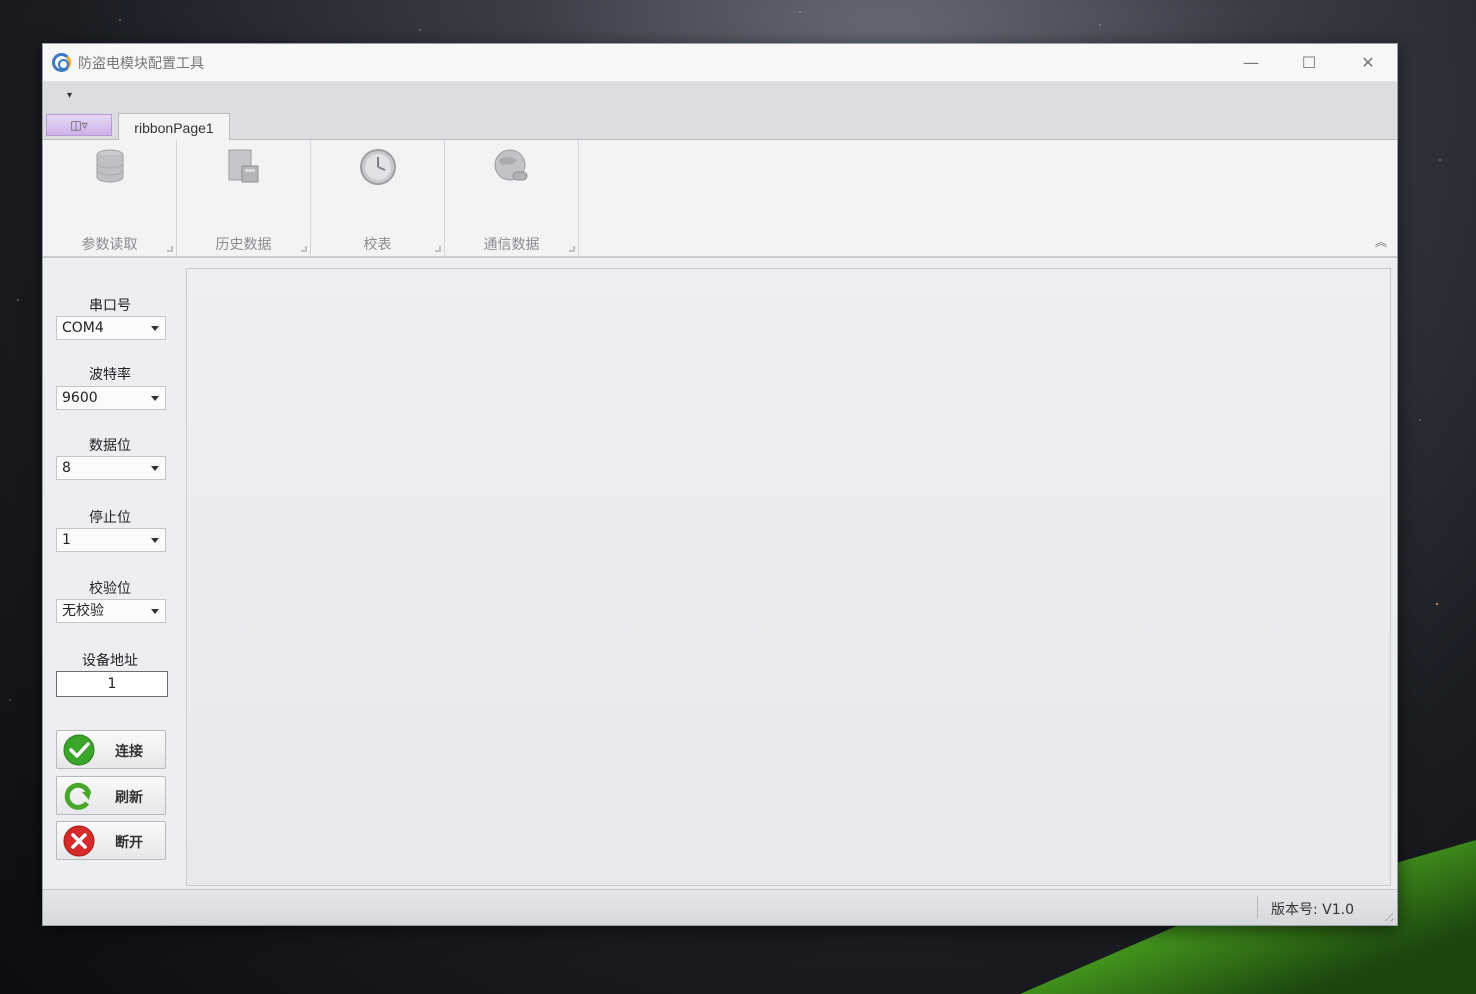 Image resolution: width=1476 pixels, height=994 pixels. I want to click on port-label: 串口号, so click(110, 306).